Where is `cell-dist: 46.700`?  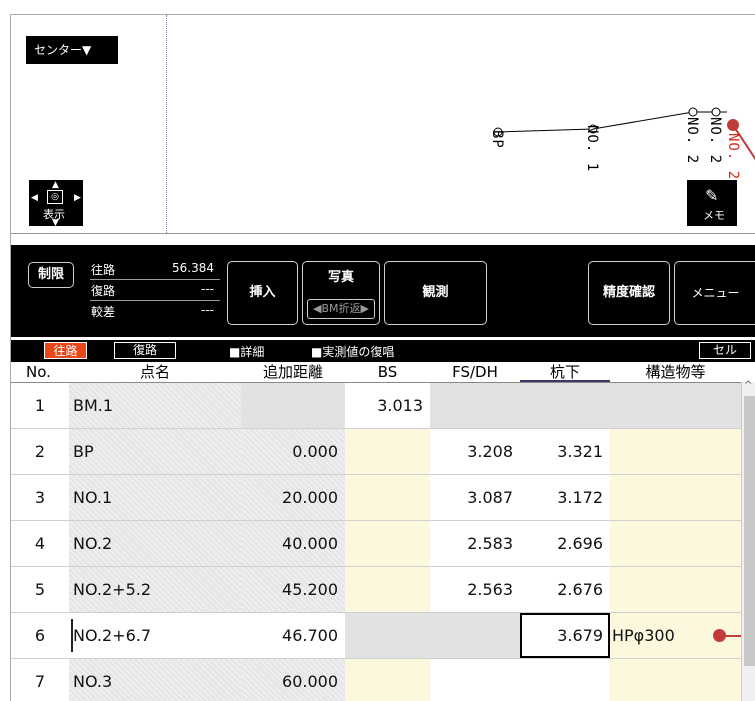
cell-dist: 46.700 is located at coordinates (293, 635).